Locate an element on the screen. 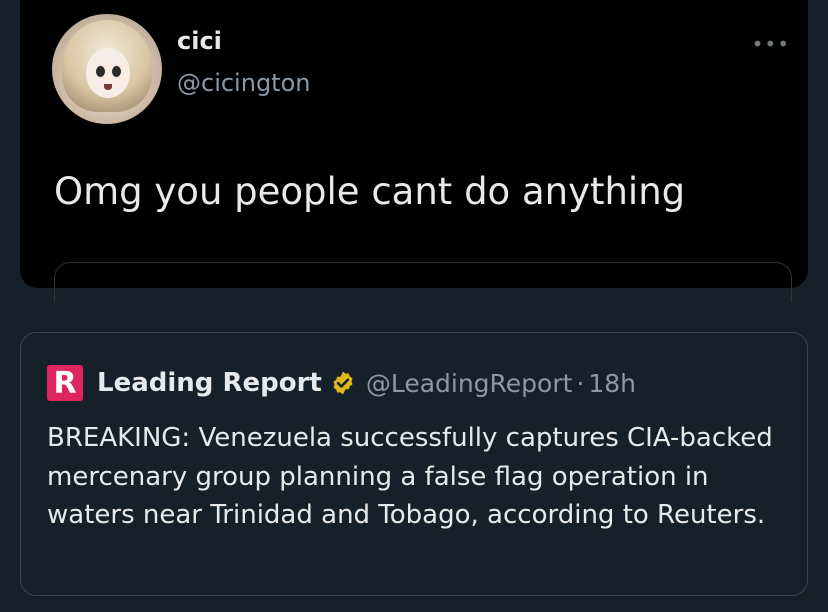  avatar is located at coordinates (107, 69).